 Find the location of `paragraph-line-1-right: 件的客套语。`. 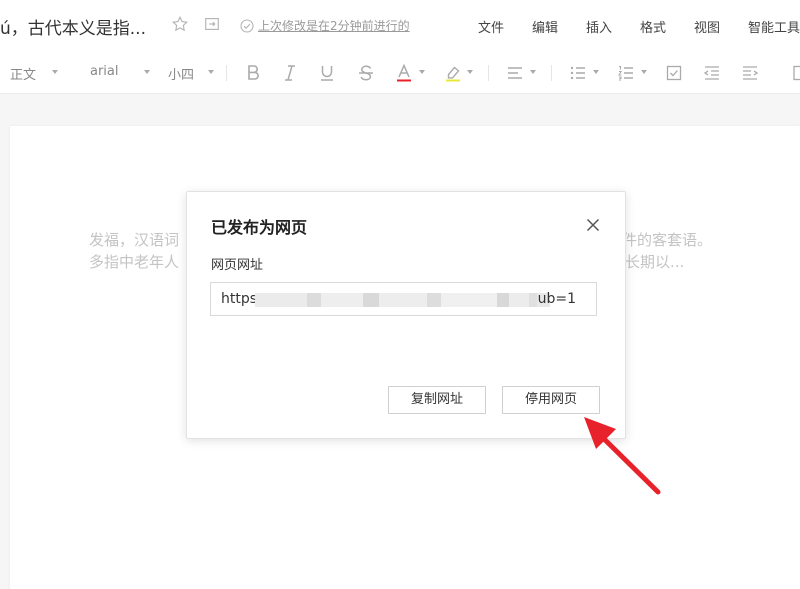

paragraph-line-1-right: 件的客套语。 is located at coordinates (667, 240).